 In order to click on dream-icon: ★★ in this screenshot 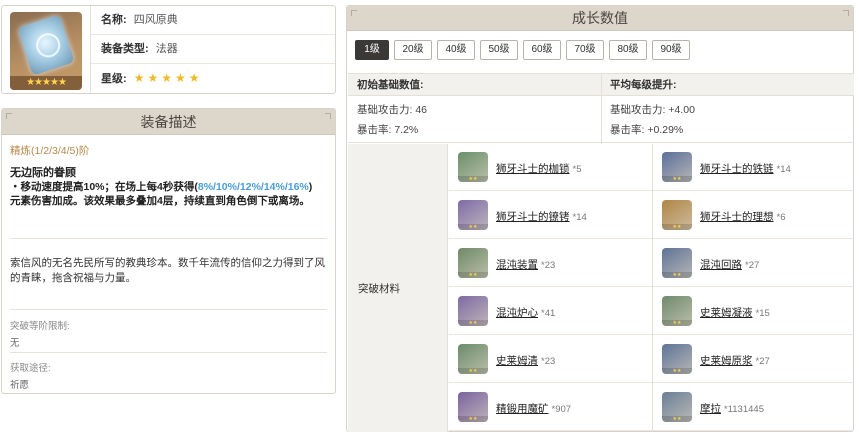, I will do `click(677, 215)`.